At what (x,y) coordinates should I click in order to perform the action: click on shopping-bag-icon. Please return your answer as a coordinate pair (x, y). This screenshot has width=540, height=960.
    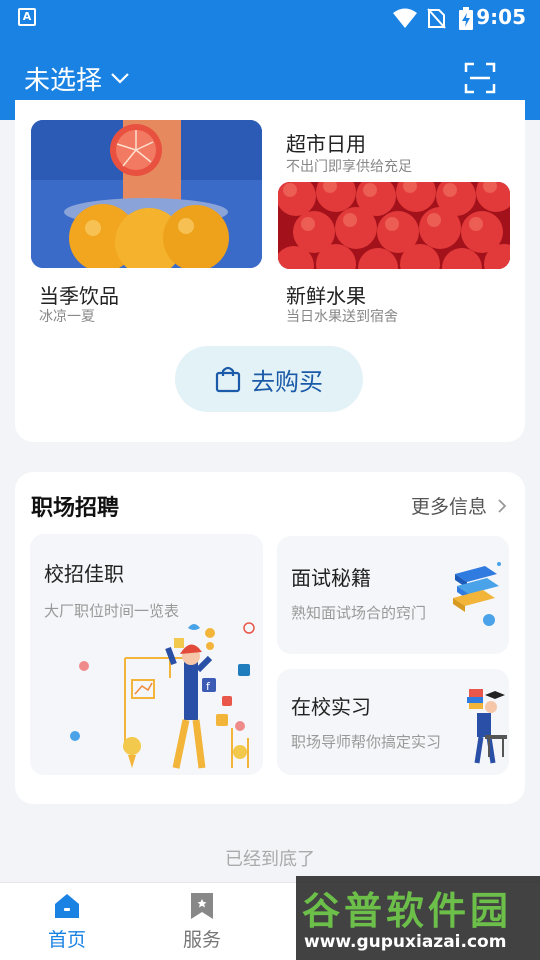
    Looking at the image, I should click on (228, 379).